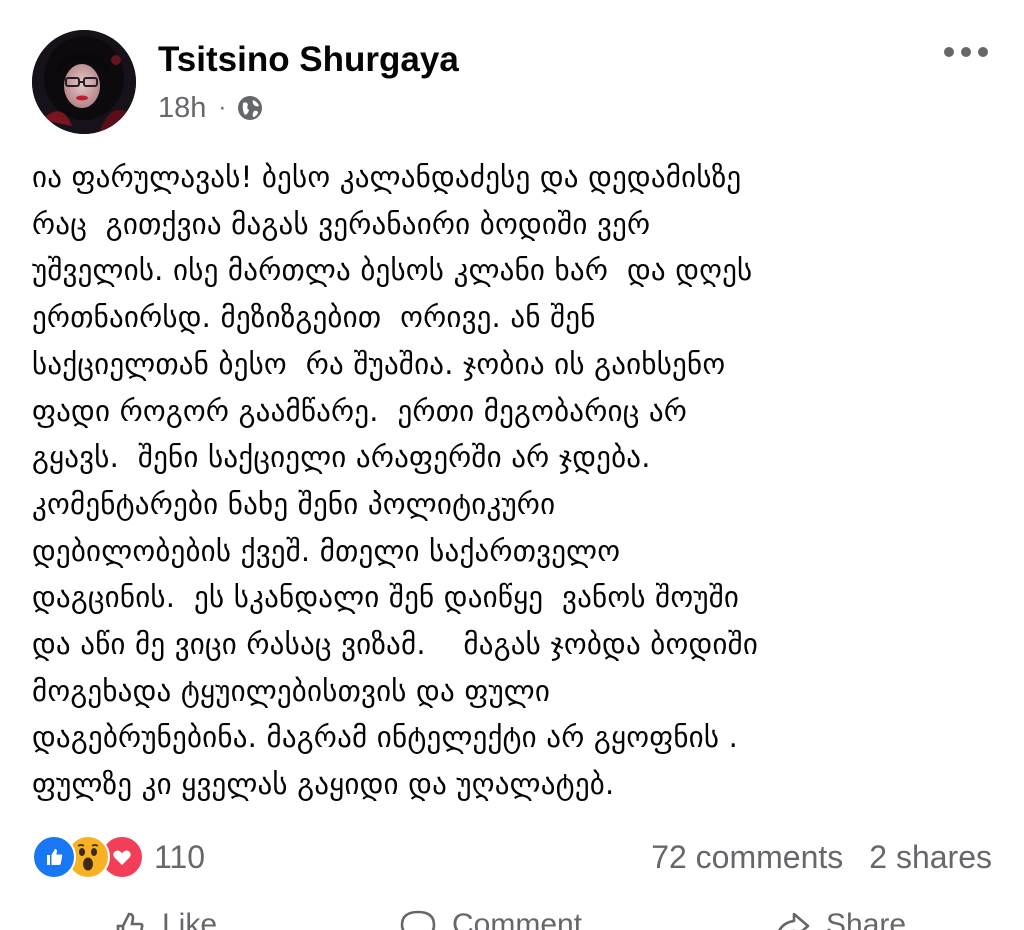 This screenshot has width=1024, height=930. What do you see at coordinates (130, 921) in the screenshot?
I see `thumbs-up-icon` at bounding box center [130, 921].